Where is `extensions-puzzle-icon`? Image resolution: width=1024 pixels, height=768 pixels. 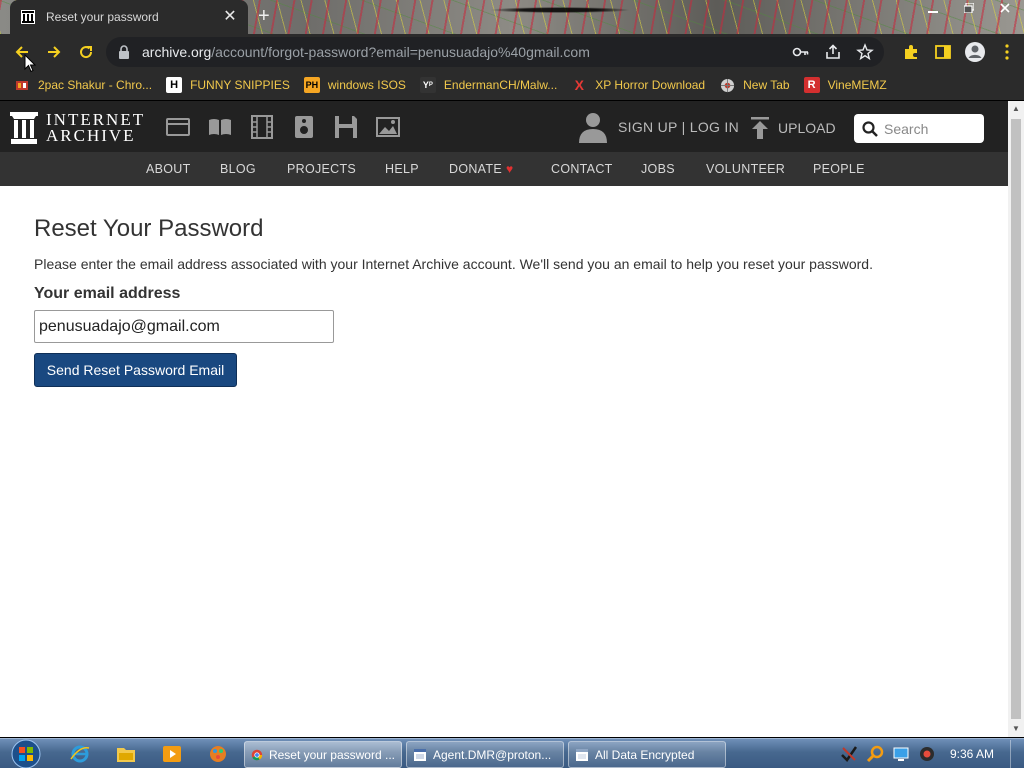 extensions-puzzle-icon is located at coordinates (911, 52).